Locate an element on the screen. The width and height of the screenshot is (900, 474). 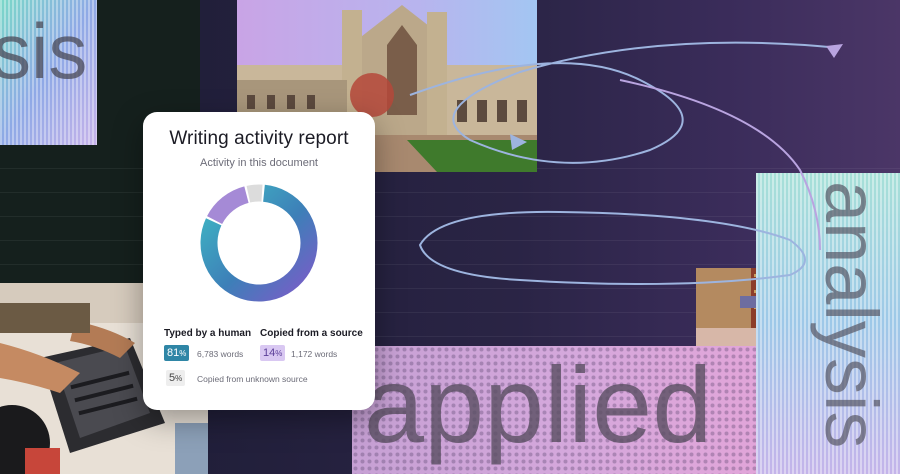
copied-label: Copied from a source is located at coordinates (311, 333).